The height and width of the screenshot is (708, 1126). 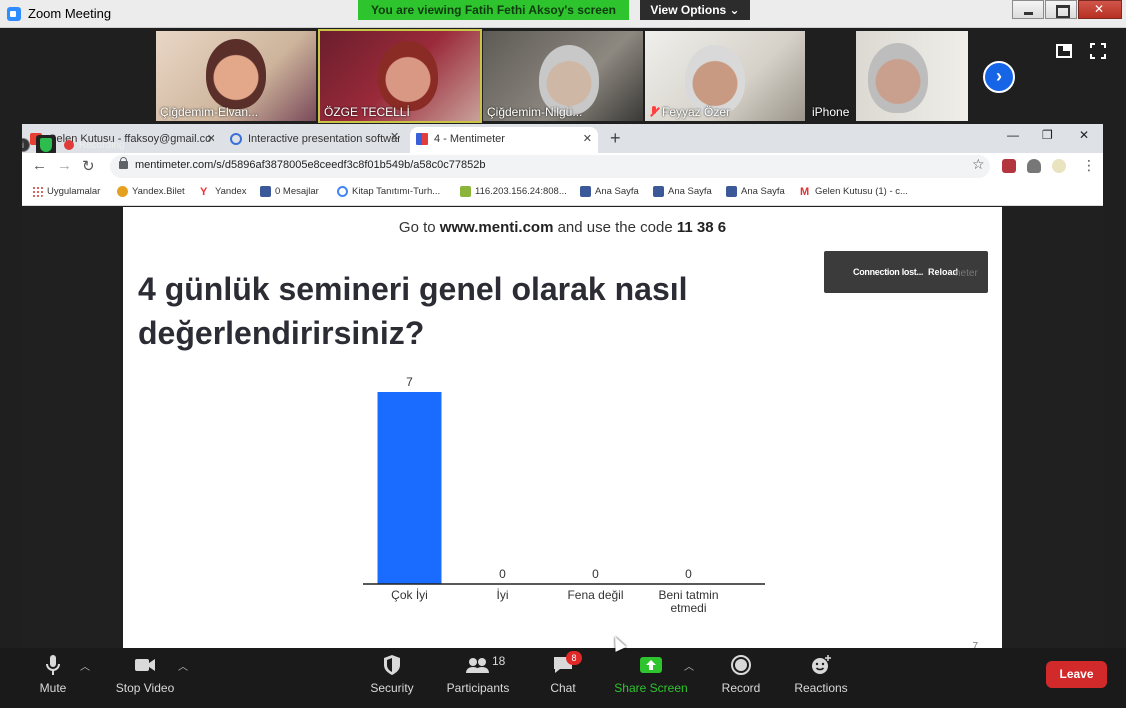 What do you see at coordinates (478, 676) in the screenshot?
I see `participants-button: 18 Participants` at bounding box center [478, 676].